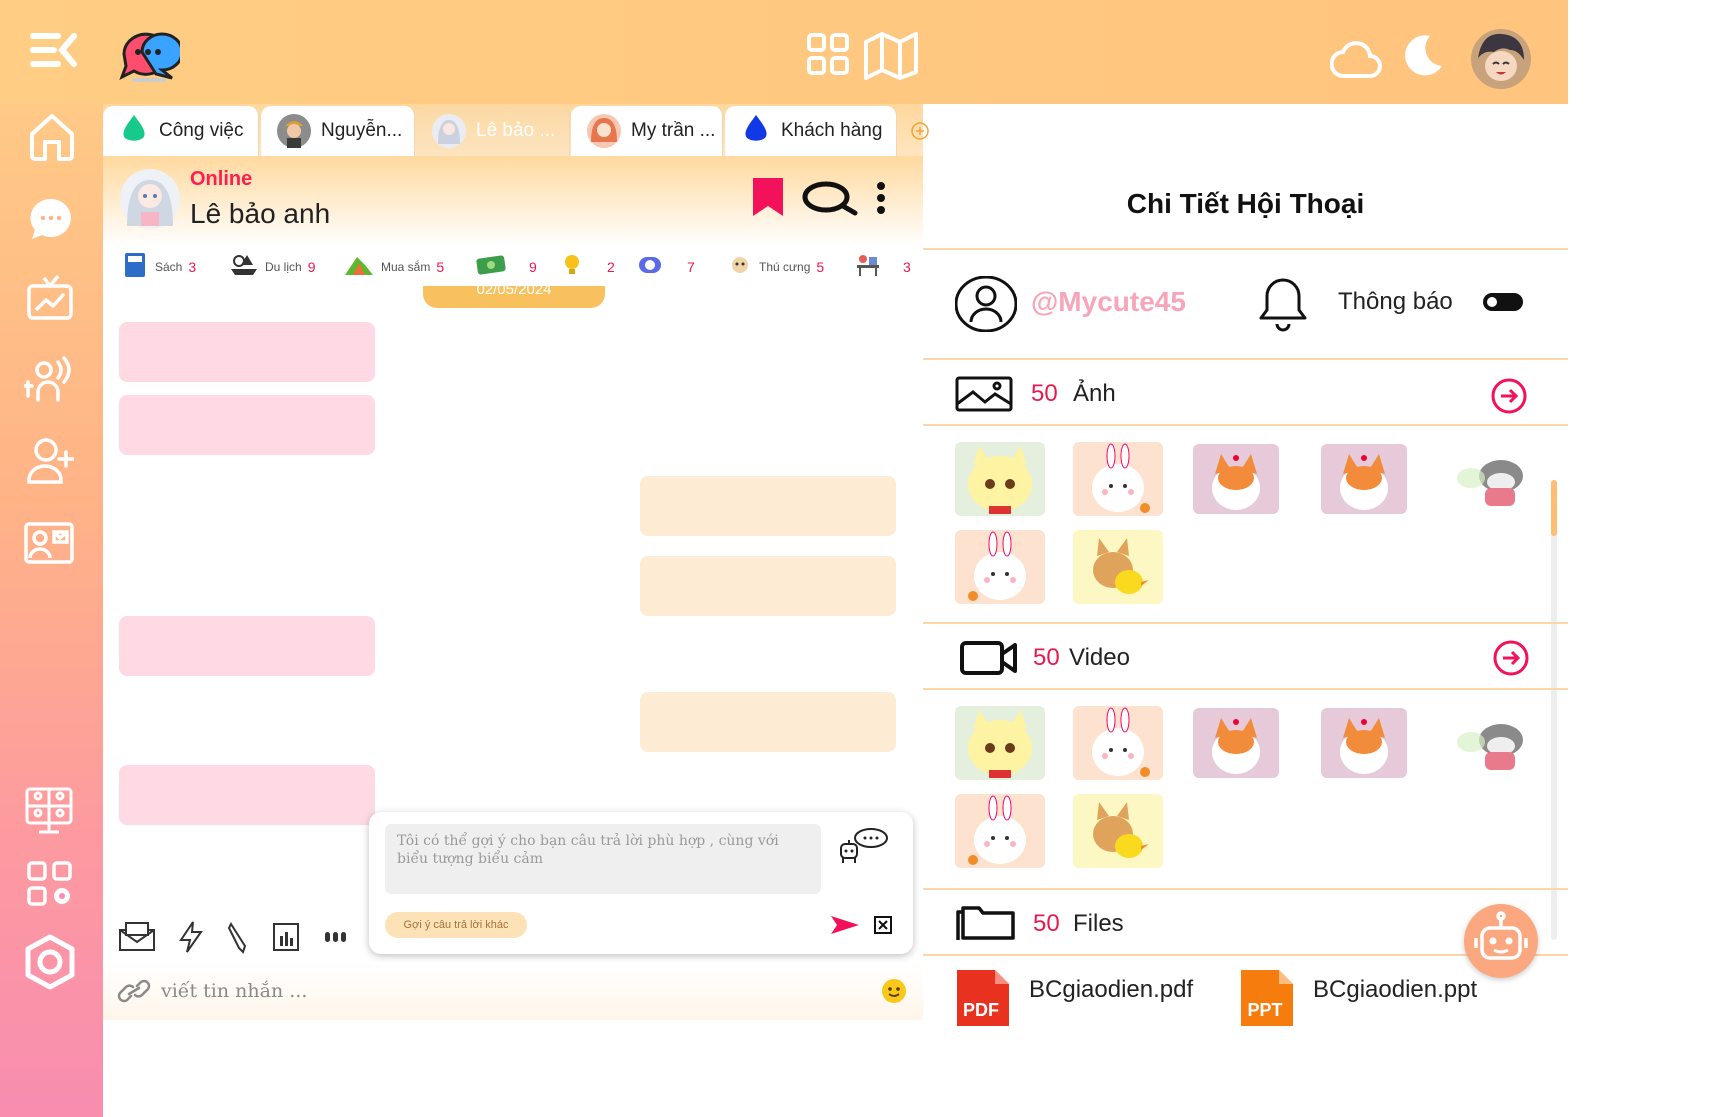 This screenshot has height=1117, width=1728. I want to click on tab-cong-viec: Công việc, so click(181, 131).